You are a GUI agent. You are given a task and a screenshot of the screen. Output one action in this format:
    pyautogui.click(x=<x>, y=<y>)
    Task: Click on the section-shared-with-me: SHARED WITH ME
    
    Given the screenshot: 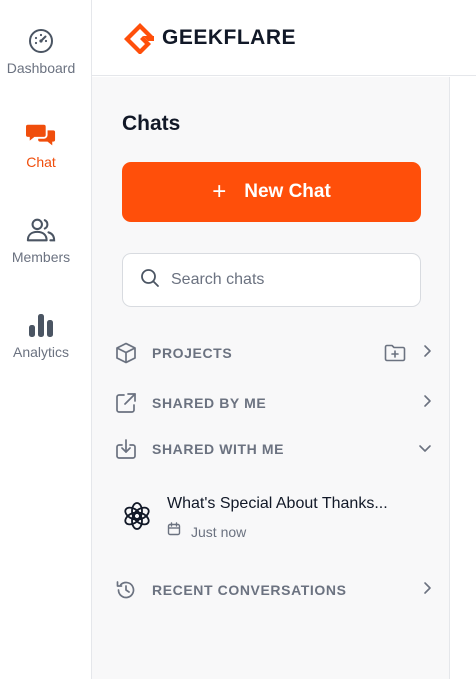 What is the action you would take?
    pyautogui.click(x=273, y=449)
    